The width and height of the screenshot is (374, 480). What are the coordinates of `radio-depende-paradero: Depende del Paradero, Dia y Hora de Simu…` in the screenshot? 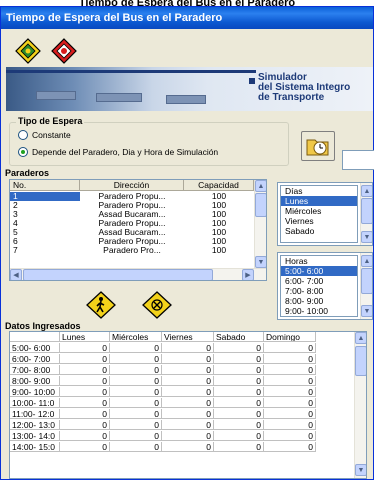 It's located at (118, 152).